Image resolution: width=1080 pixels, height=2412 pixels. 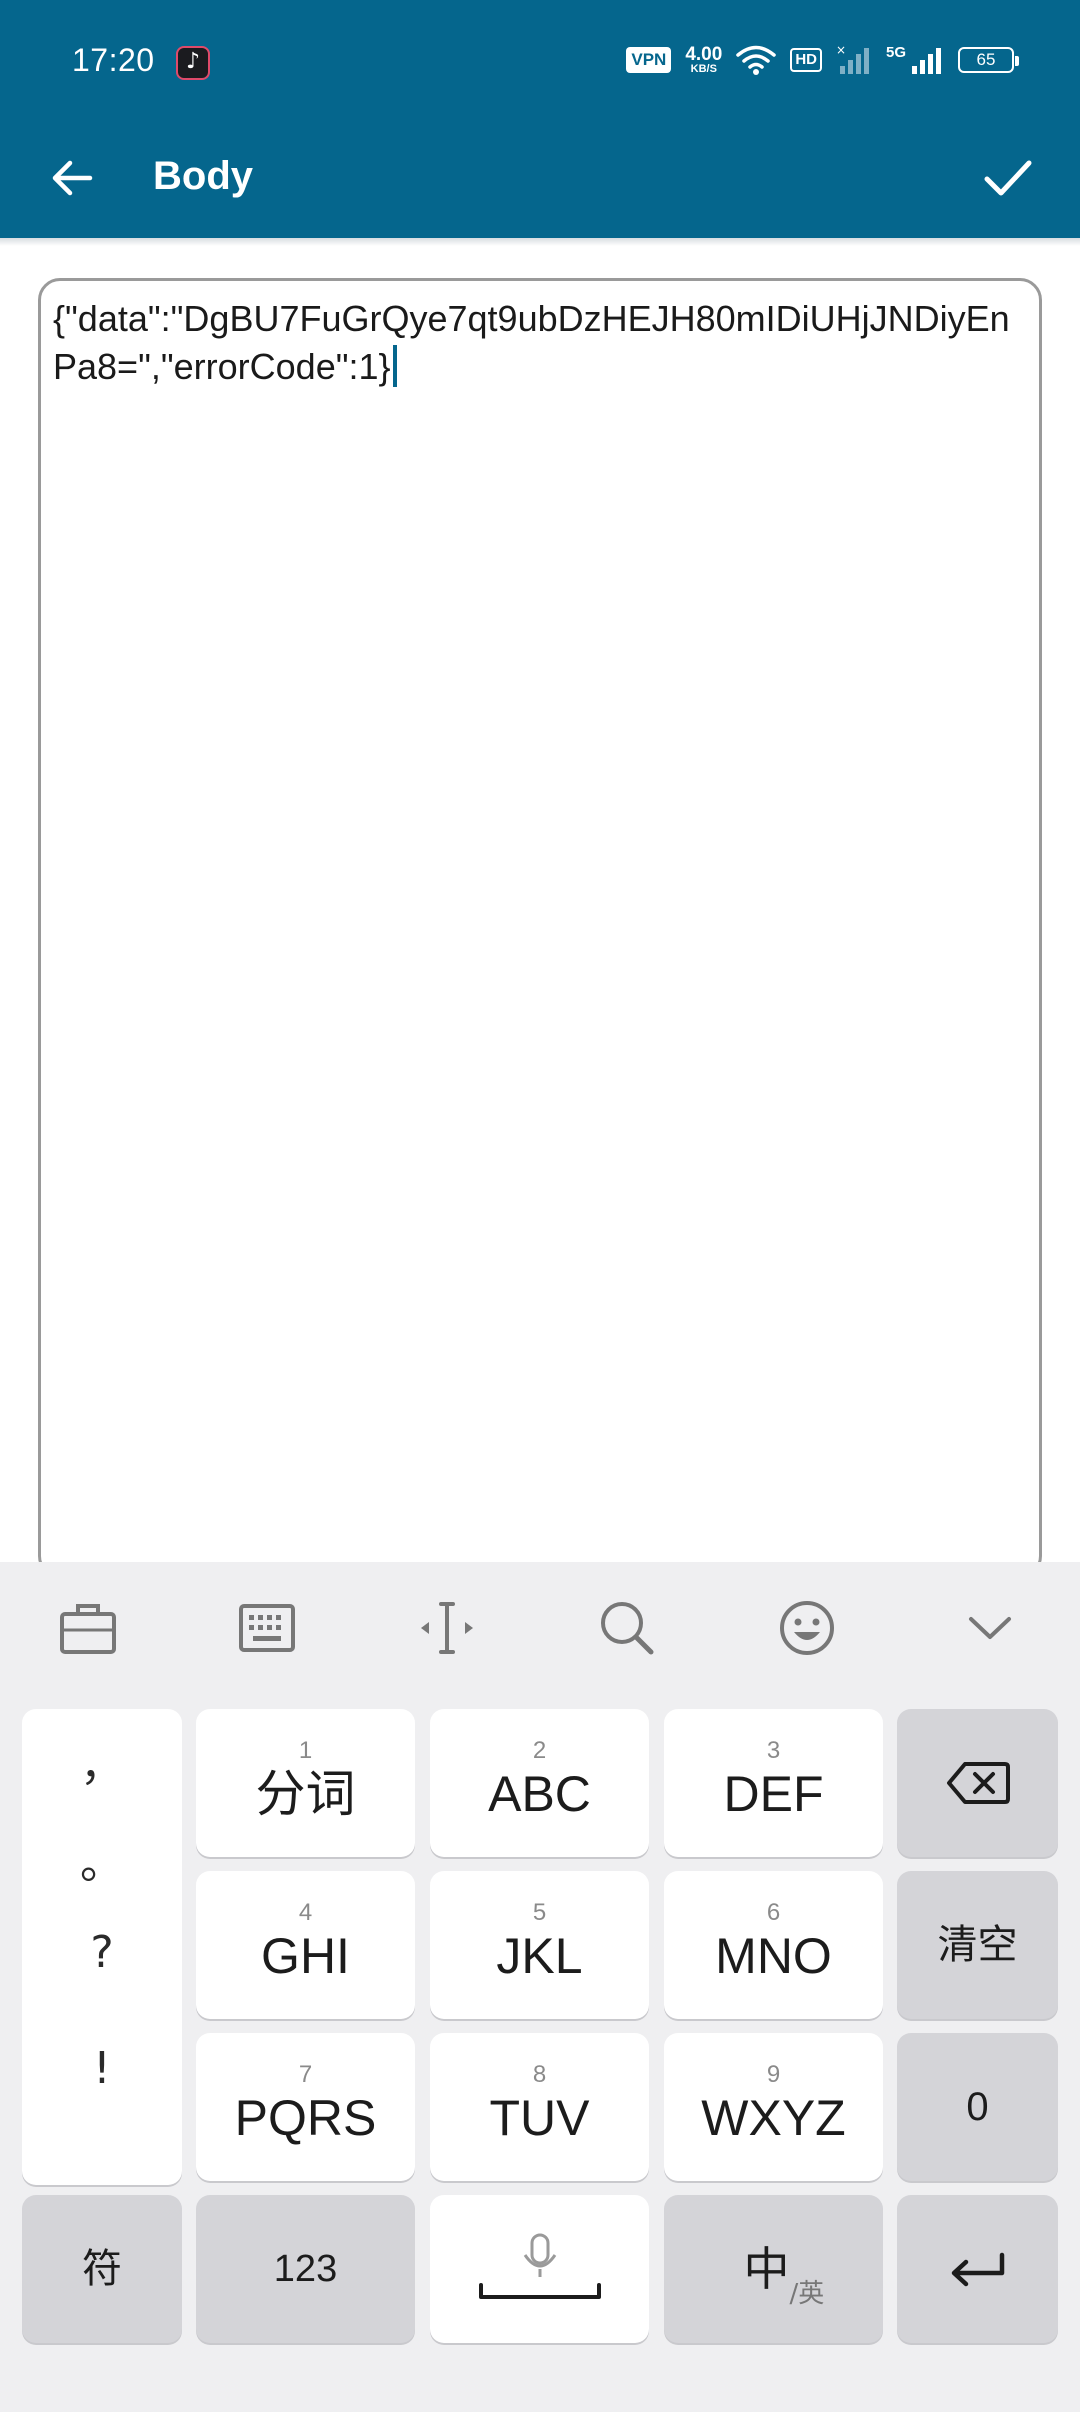 What do you see at coordinates (773, 1794) in the screenshot?
I see `key-label: DEF` at bounding box center [773, 1794].